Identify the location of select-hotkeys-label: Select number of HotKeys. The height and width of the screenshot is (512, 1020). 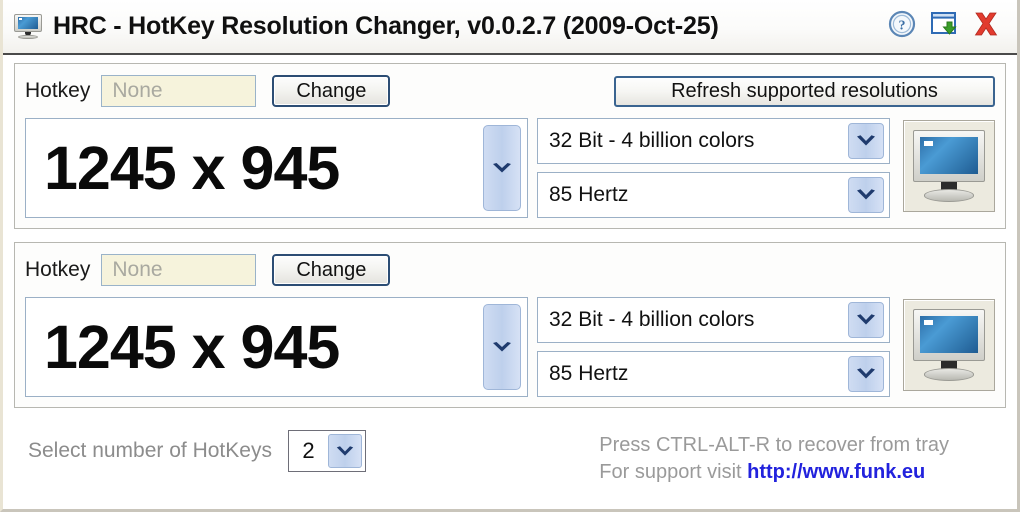
(150, 450).